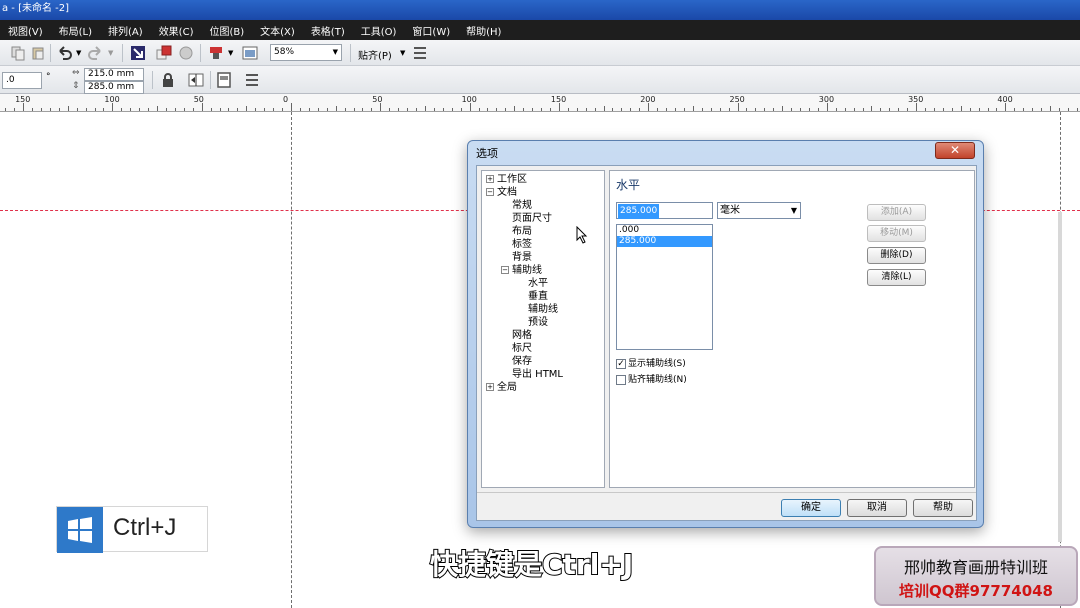  I want to click on list-item: .000, so click(664, 230).